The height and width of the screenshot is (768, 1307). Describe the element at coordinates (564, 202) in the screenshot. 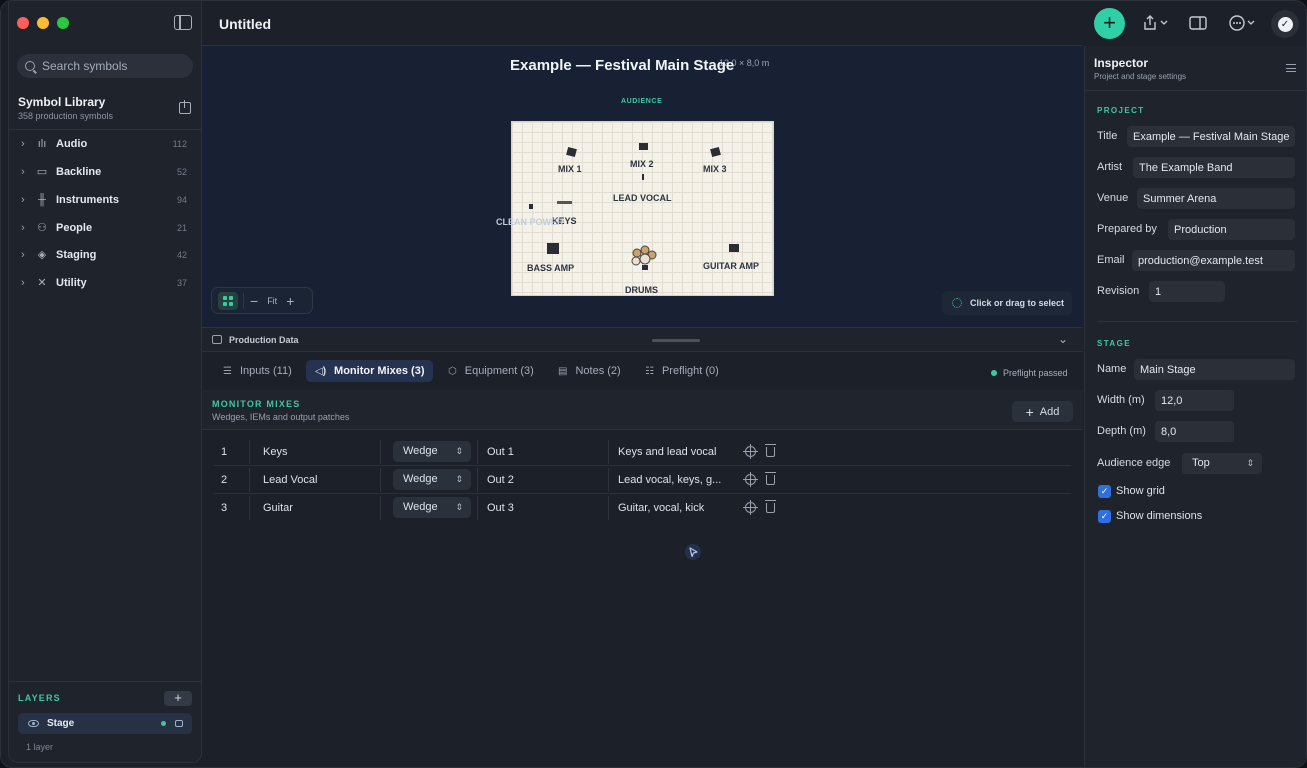

I see `keyboard-icon` at that location.